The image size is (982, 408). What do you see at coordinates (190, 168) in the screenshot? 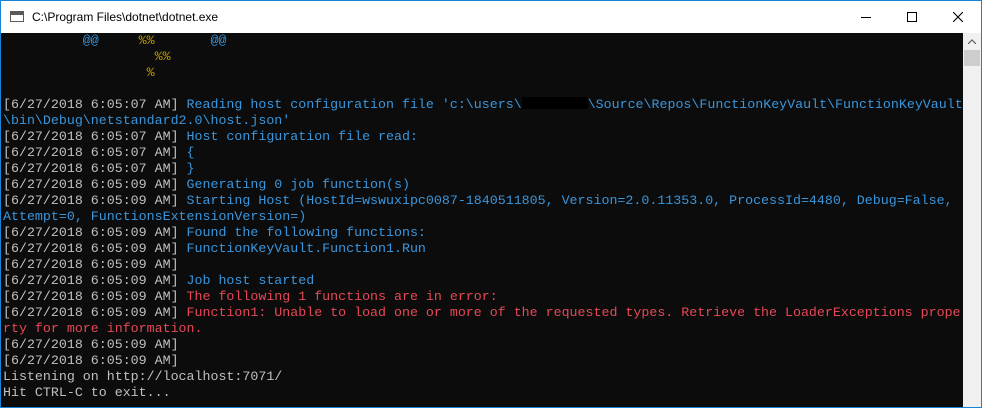
I see `log-message: }` at bounding box center [190, 168].